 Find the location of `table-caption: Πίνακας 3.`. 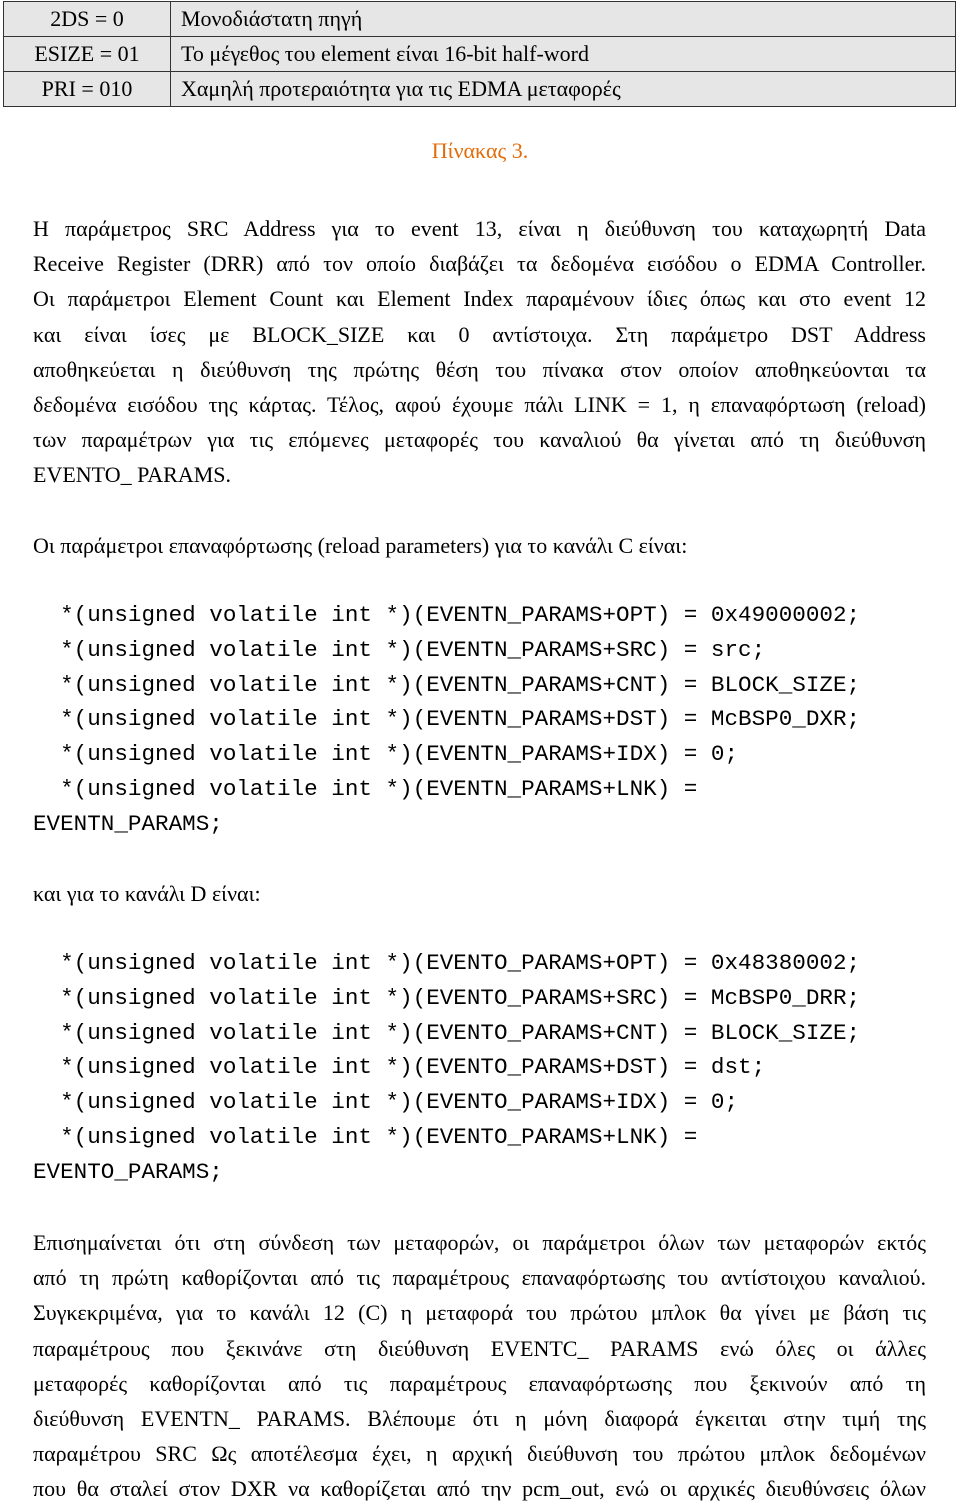

table-caption: Πίνακας 3. is located at coordinates (480, 150).